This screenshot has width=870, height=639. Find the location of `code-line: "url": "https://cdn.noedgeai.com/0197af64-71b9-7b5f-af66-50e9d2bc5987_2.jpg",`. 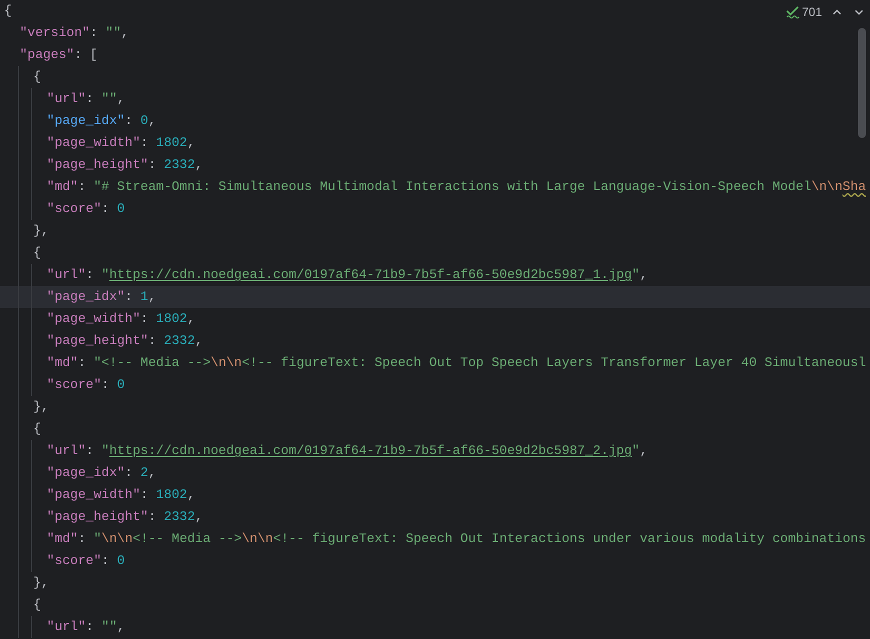

code-line: "url": "https://cdn.noedgeai.com/0197af64-71b9-7b5f-af66-50e9d2bc5987_2.jpg", is located at coordinates (347, 451).